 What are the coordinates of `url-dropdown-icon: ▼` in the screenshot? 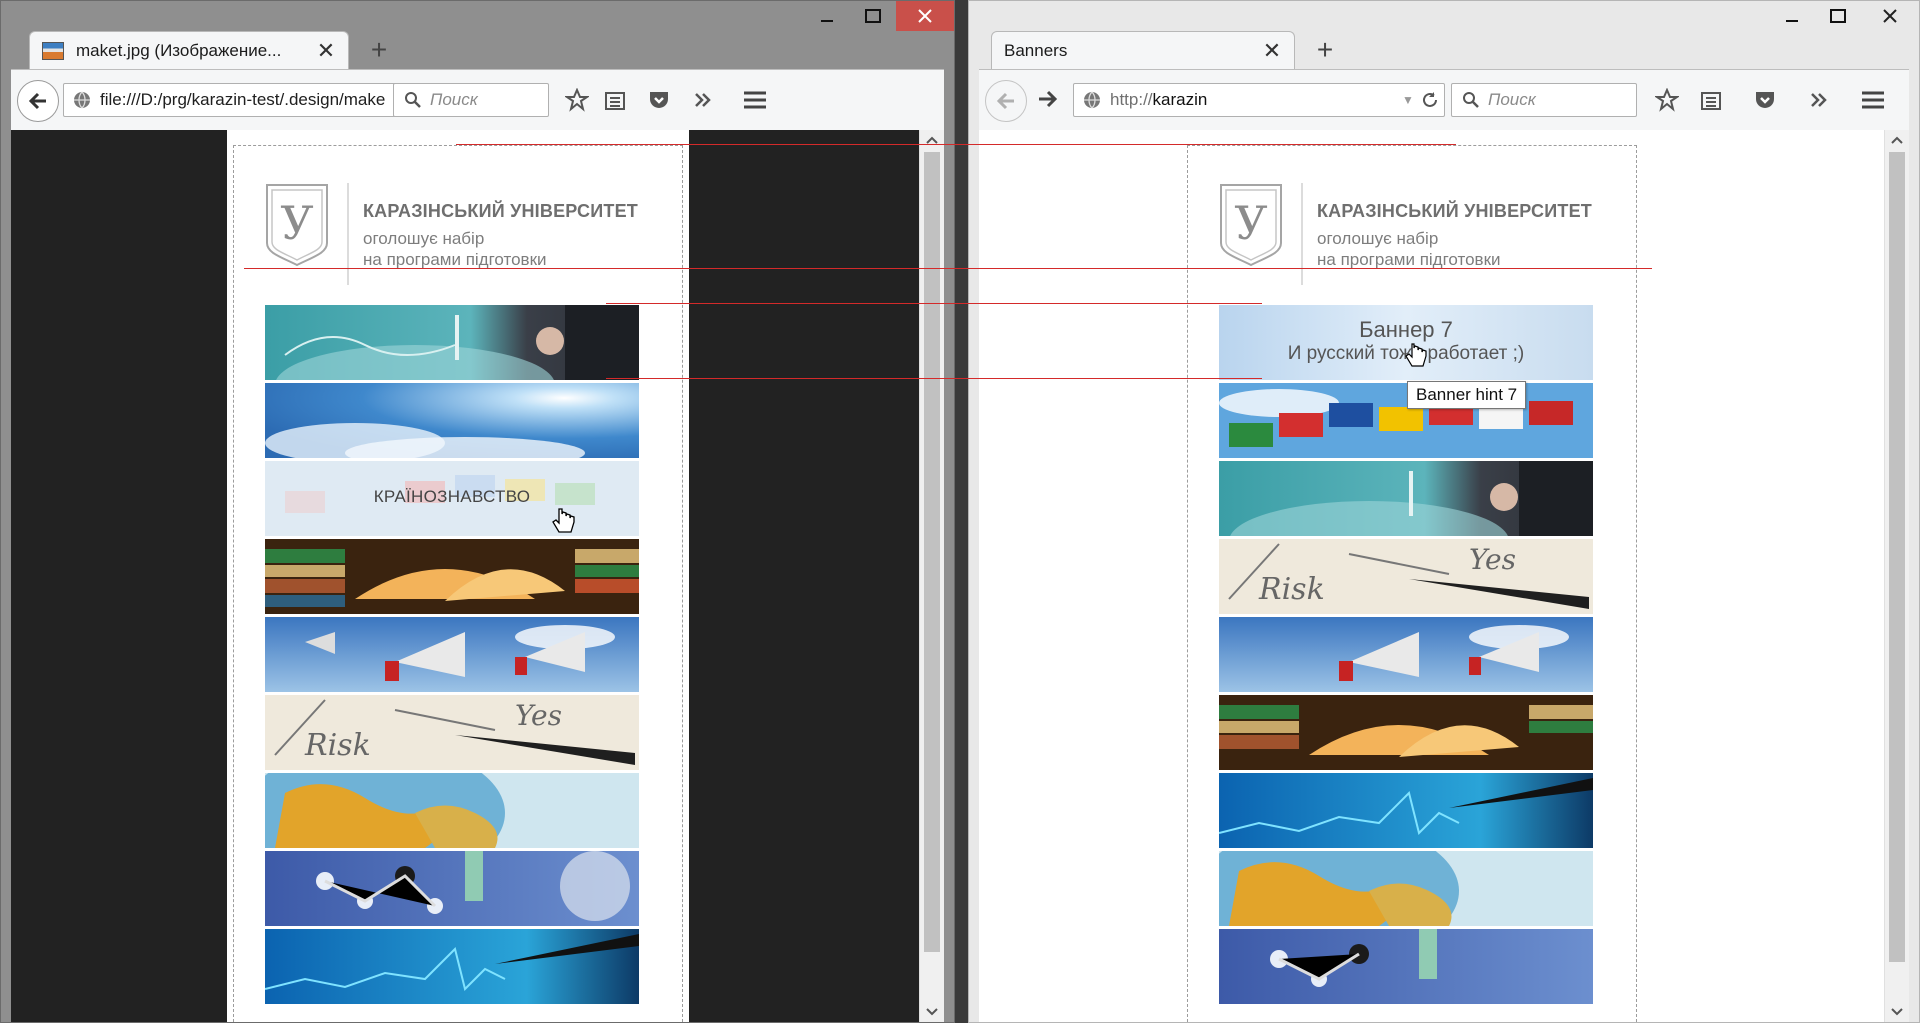 It's located at (1408, 100).